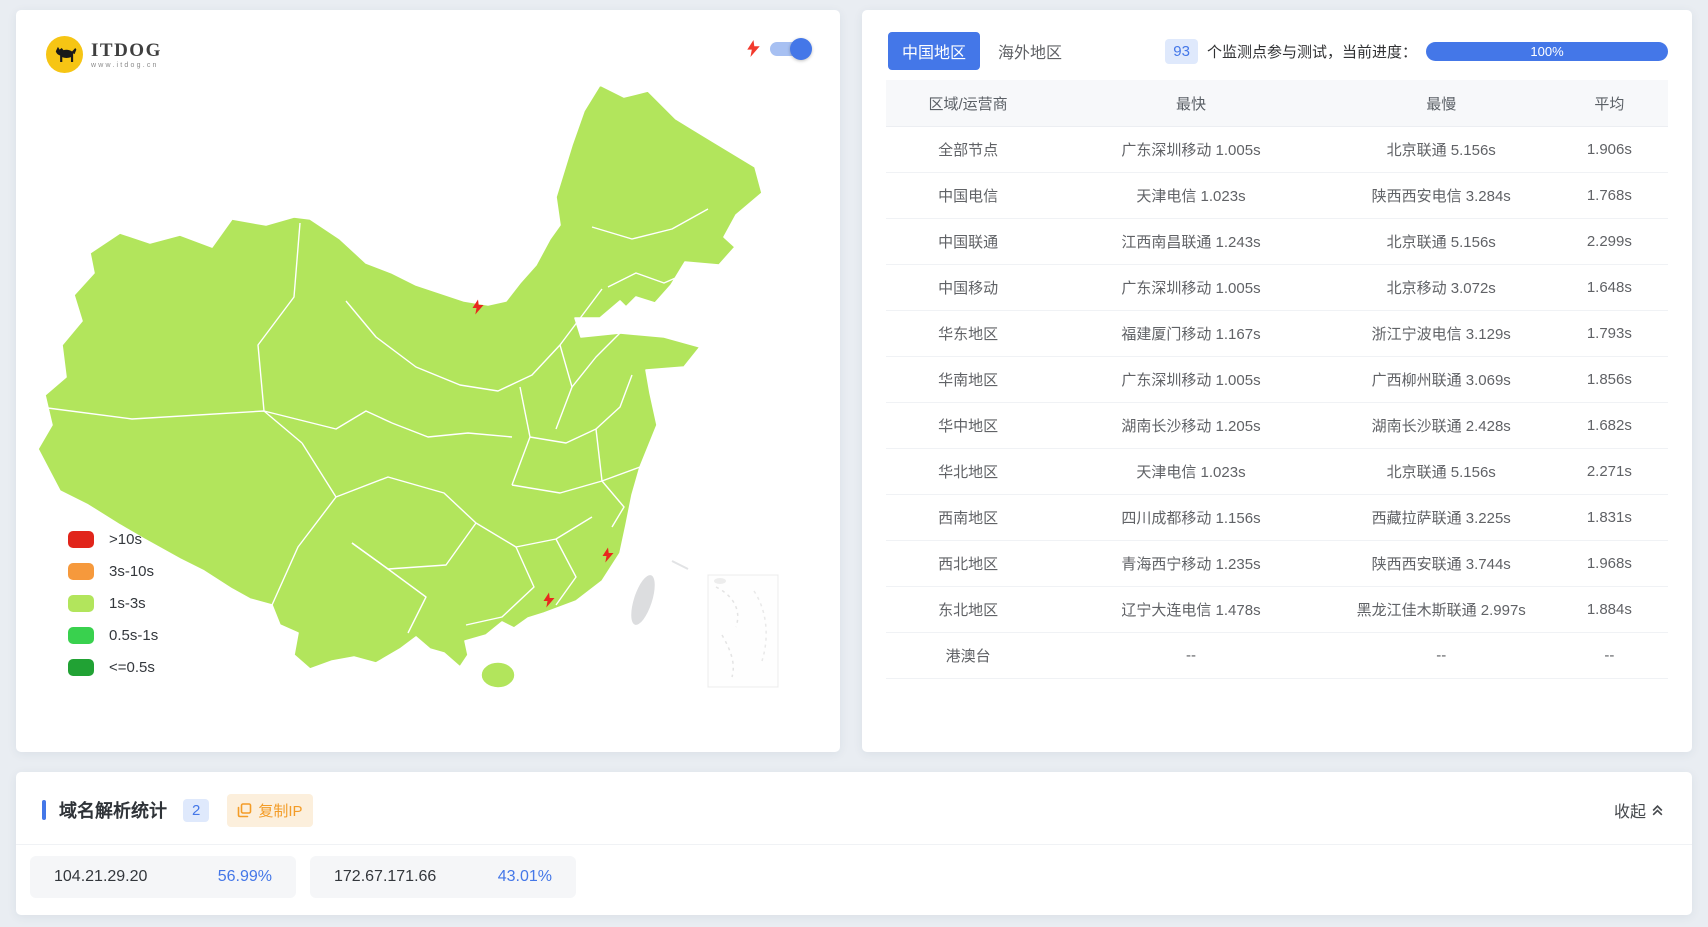 Image resolution: width=1708 pixels, height=927 pixels. I want to click on table-row: 中国电信 天津电信 1.023s 陕西西安电信 3.284s 1.768s, so click(1277, 196).